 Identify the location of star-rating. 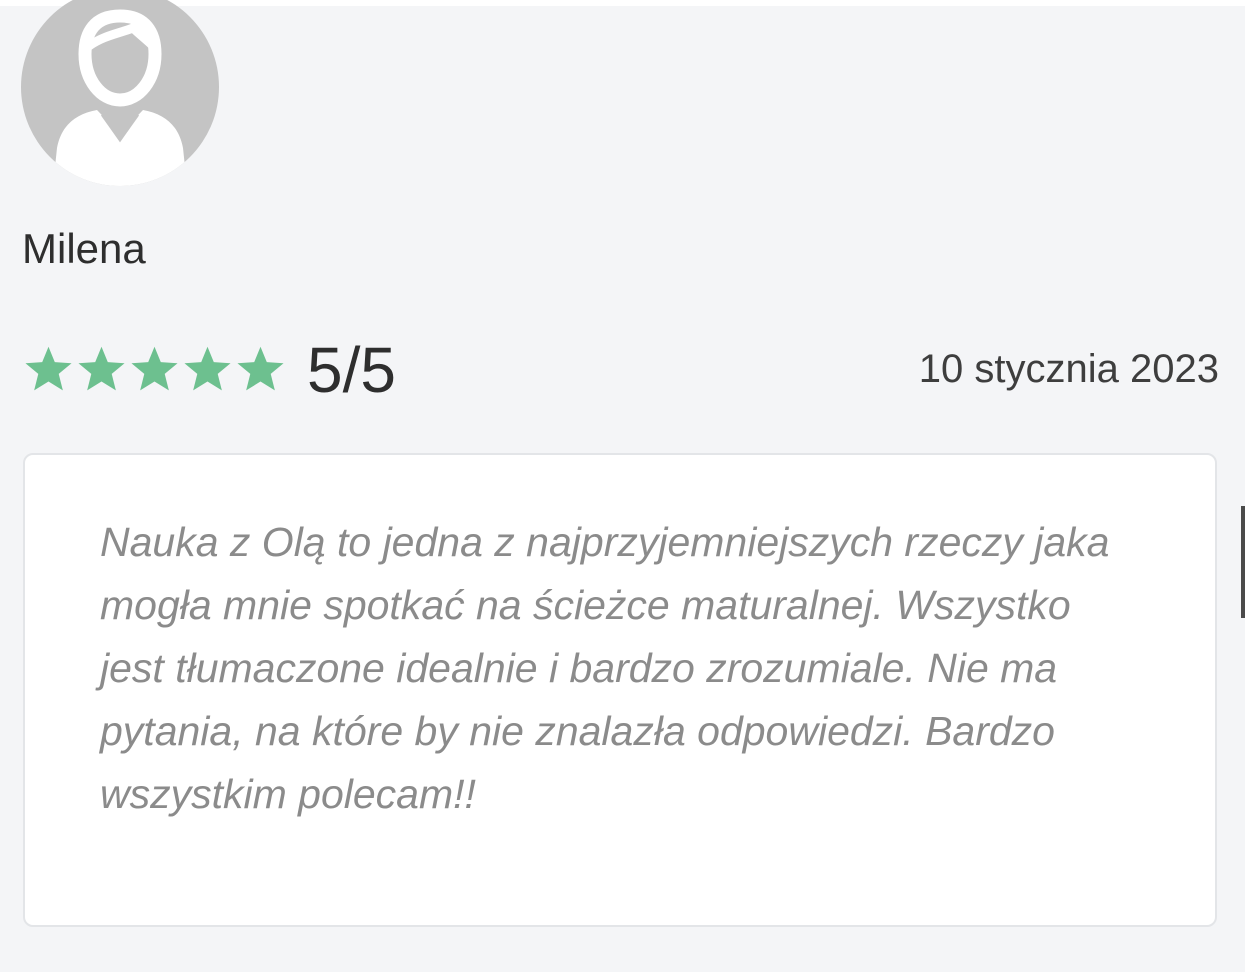
(154, 370).